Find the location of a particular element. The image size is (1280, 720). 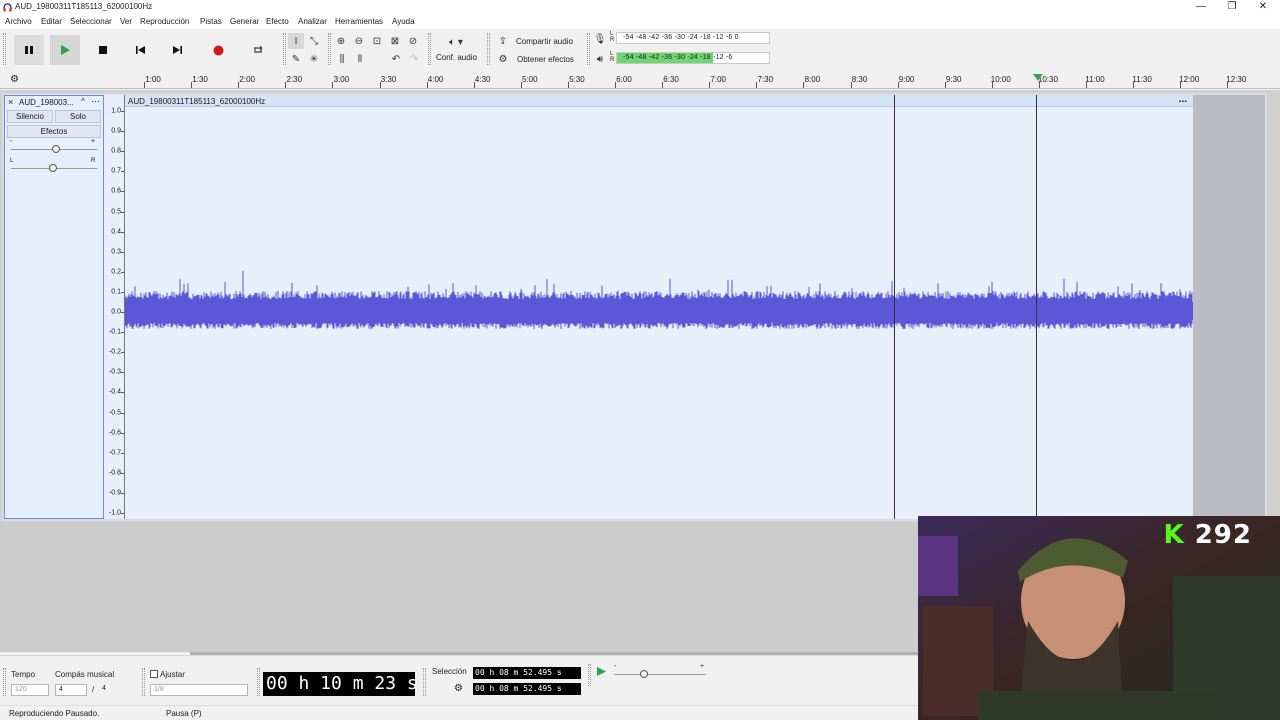

amplitude-label: 0.6 is located at coordinates (116, 191).